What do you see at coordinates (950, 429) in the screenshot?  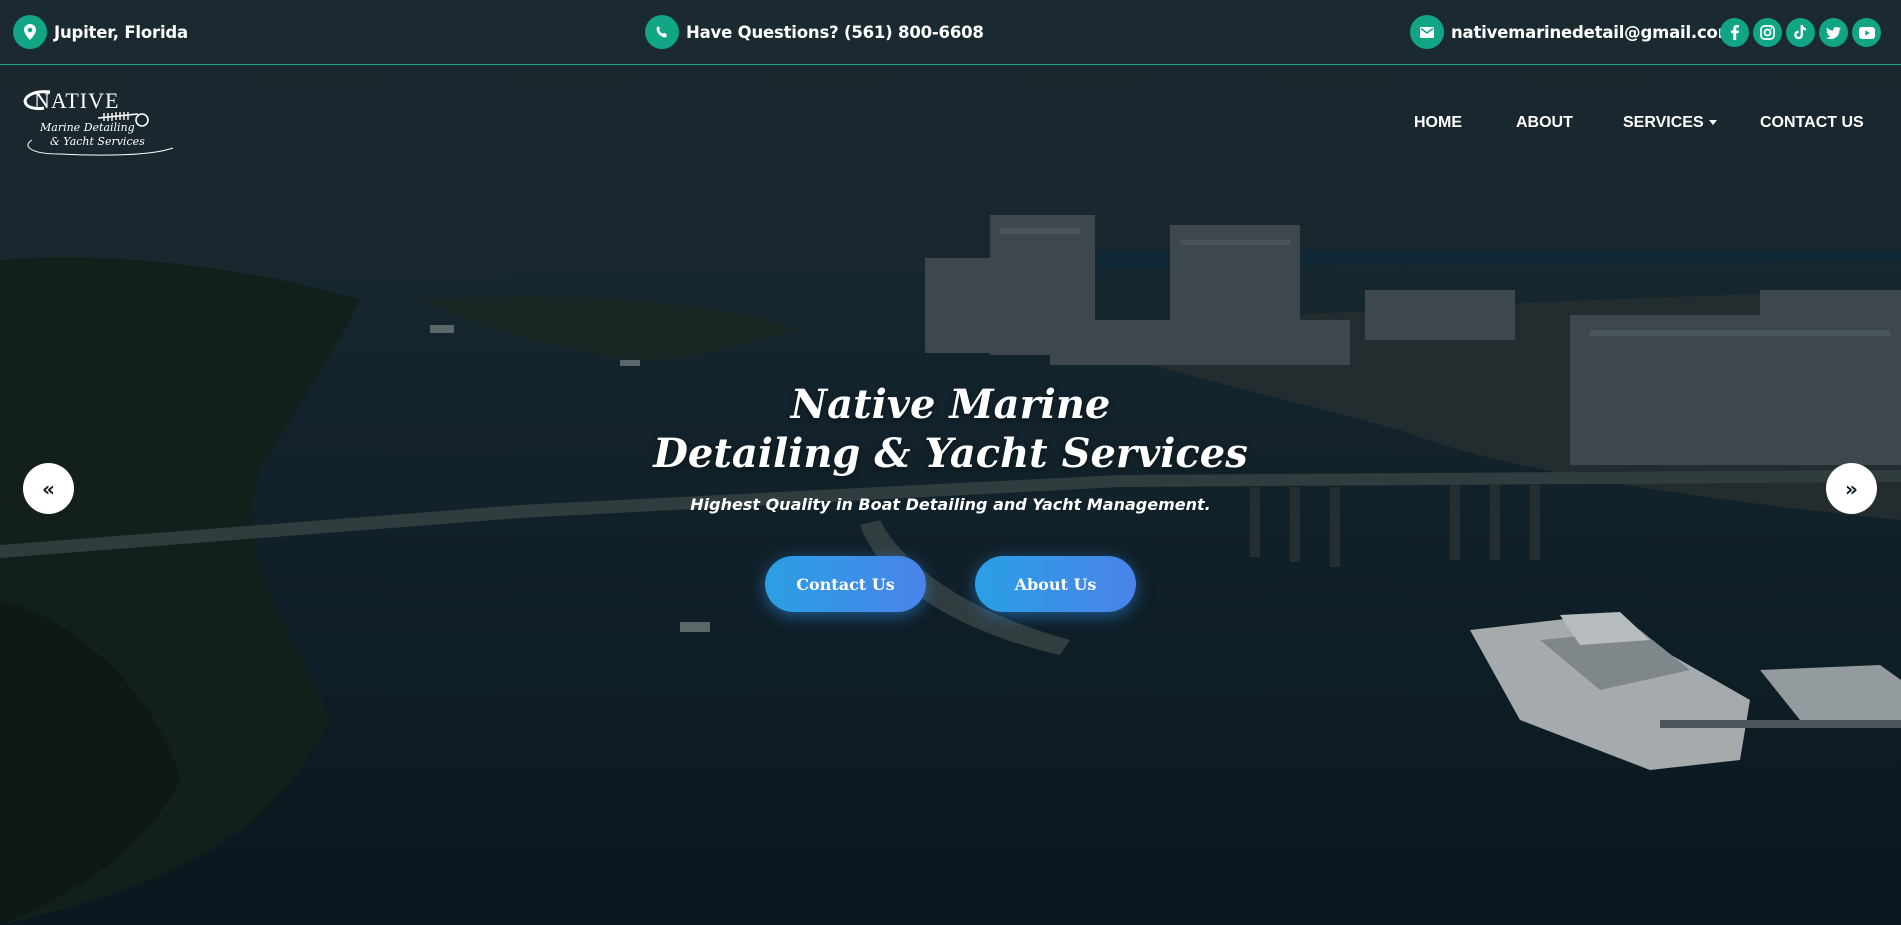 I see `hero-title: Native Marine Detailing & Yacht Services` at bounding box center [950, 429].